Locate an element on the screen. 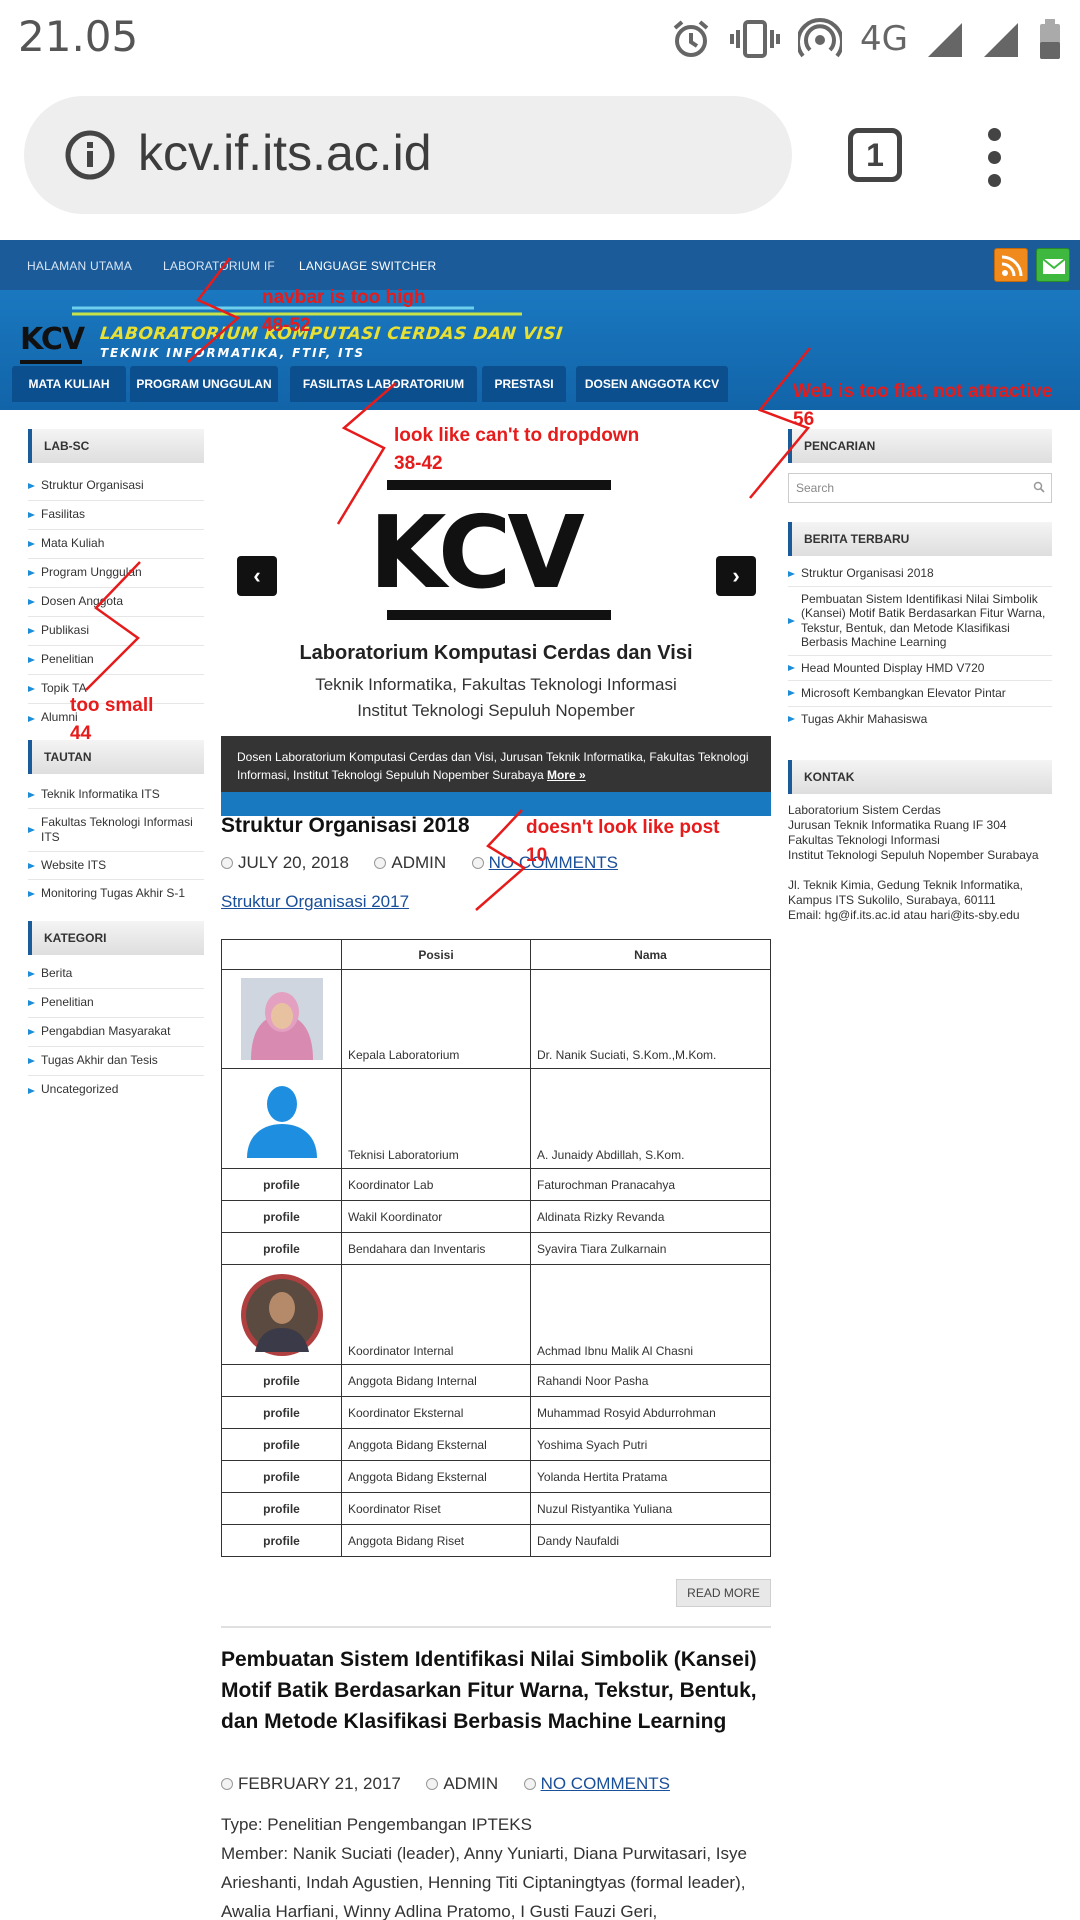  url-text: kcv.if.its.ac.id is located at coordinates (285, 153).